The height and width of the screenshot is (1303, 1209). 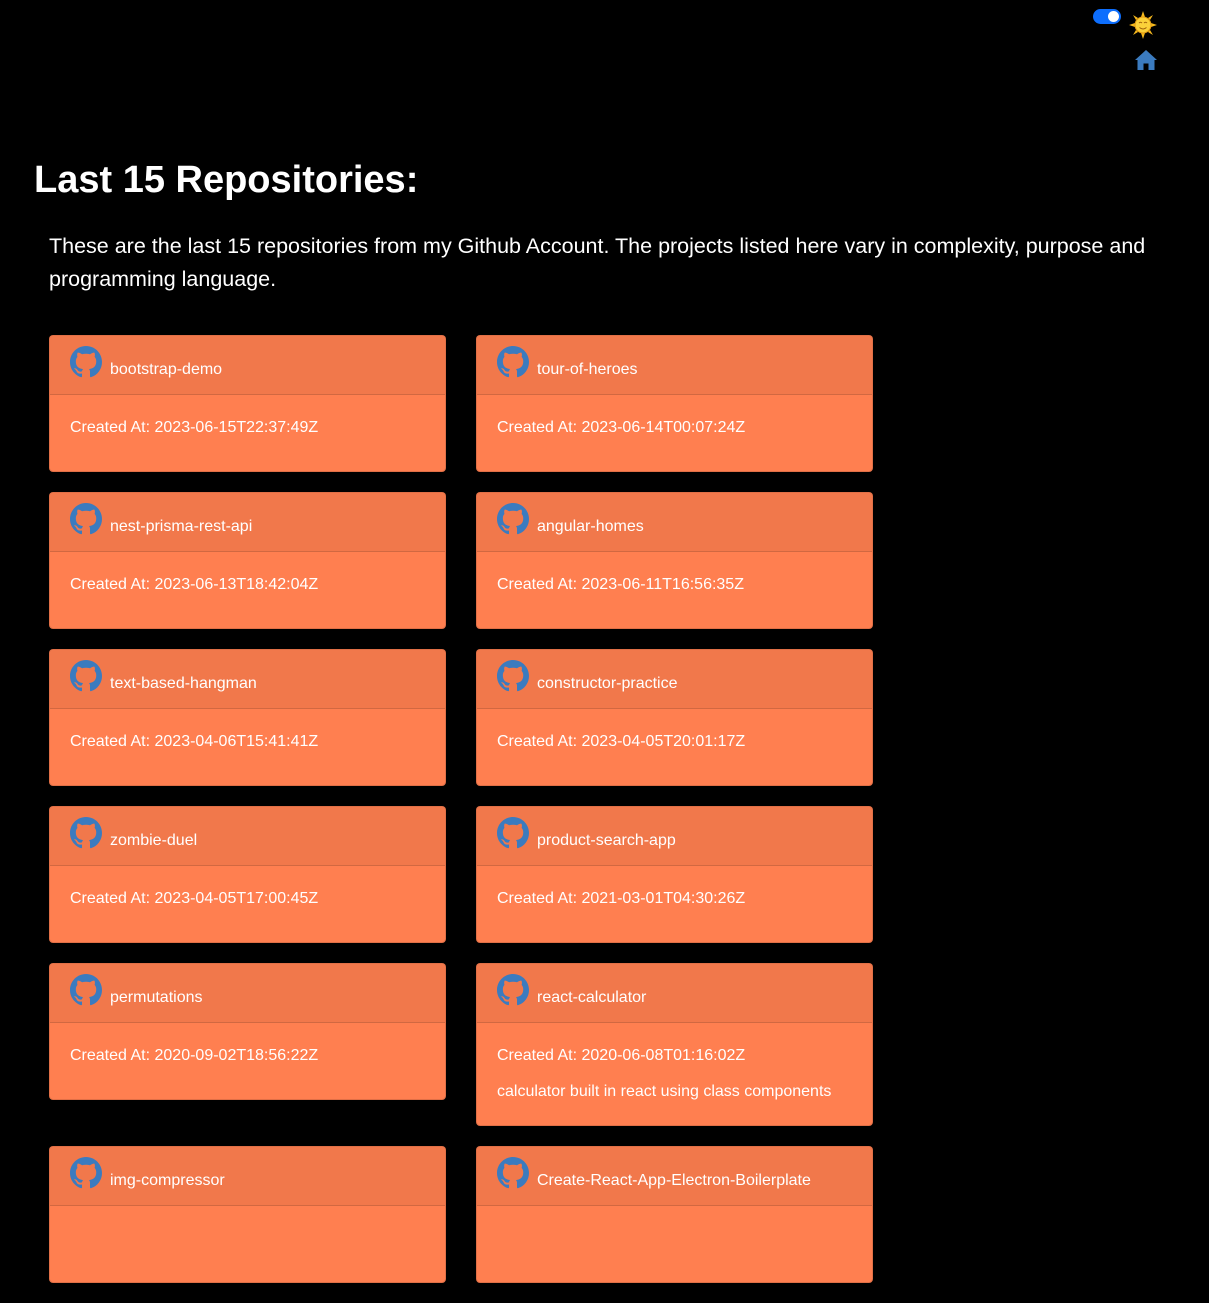 What do you see at coordinates (247, 1176) in the screenshot?
I see `repo-card-header: img-compressor` at bounding box center [247, 1176].